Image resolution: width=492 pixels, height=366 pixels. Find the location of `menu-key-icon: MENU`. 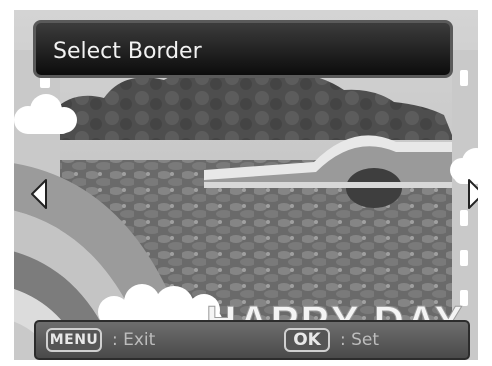

menu-key-icon: MENU is located at coordinates (74, 340).